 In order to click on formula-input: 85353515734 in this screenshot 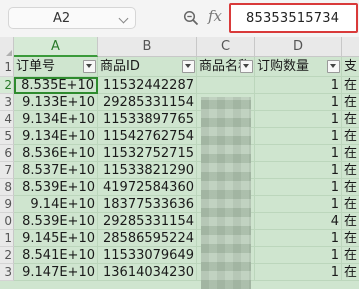, I will do `click(293, 18)`.